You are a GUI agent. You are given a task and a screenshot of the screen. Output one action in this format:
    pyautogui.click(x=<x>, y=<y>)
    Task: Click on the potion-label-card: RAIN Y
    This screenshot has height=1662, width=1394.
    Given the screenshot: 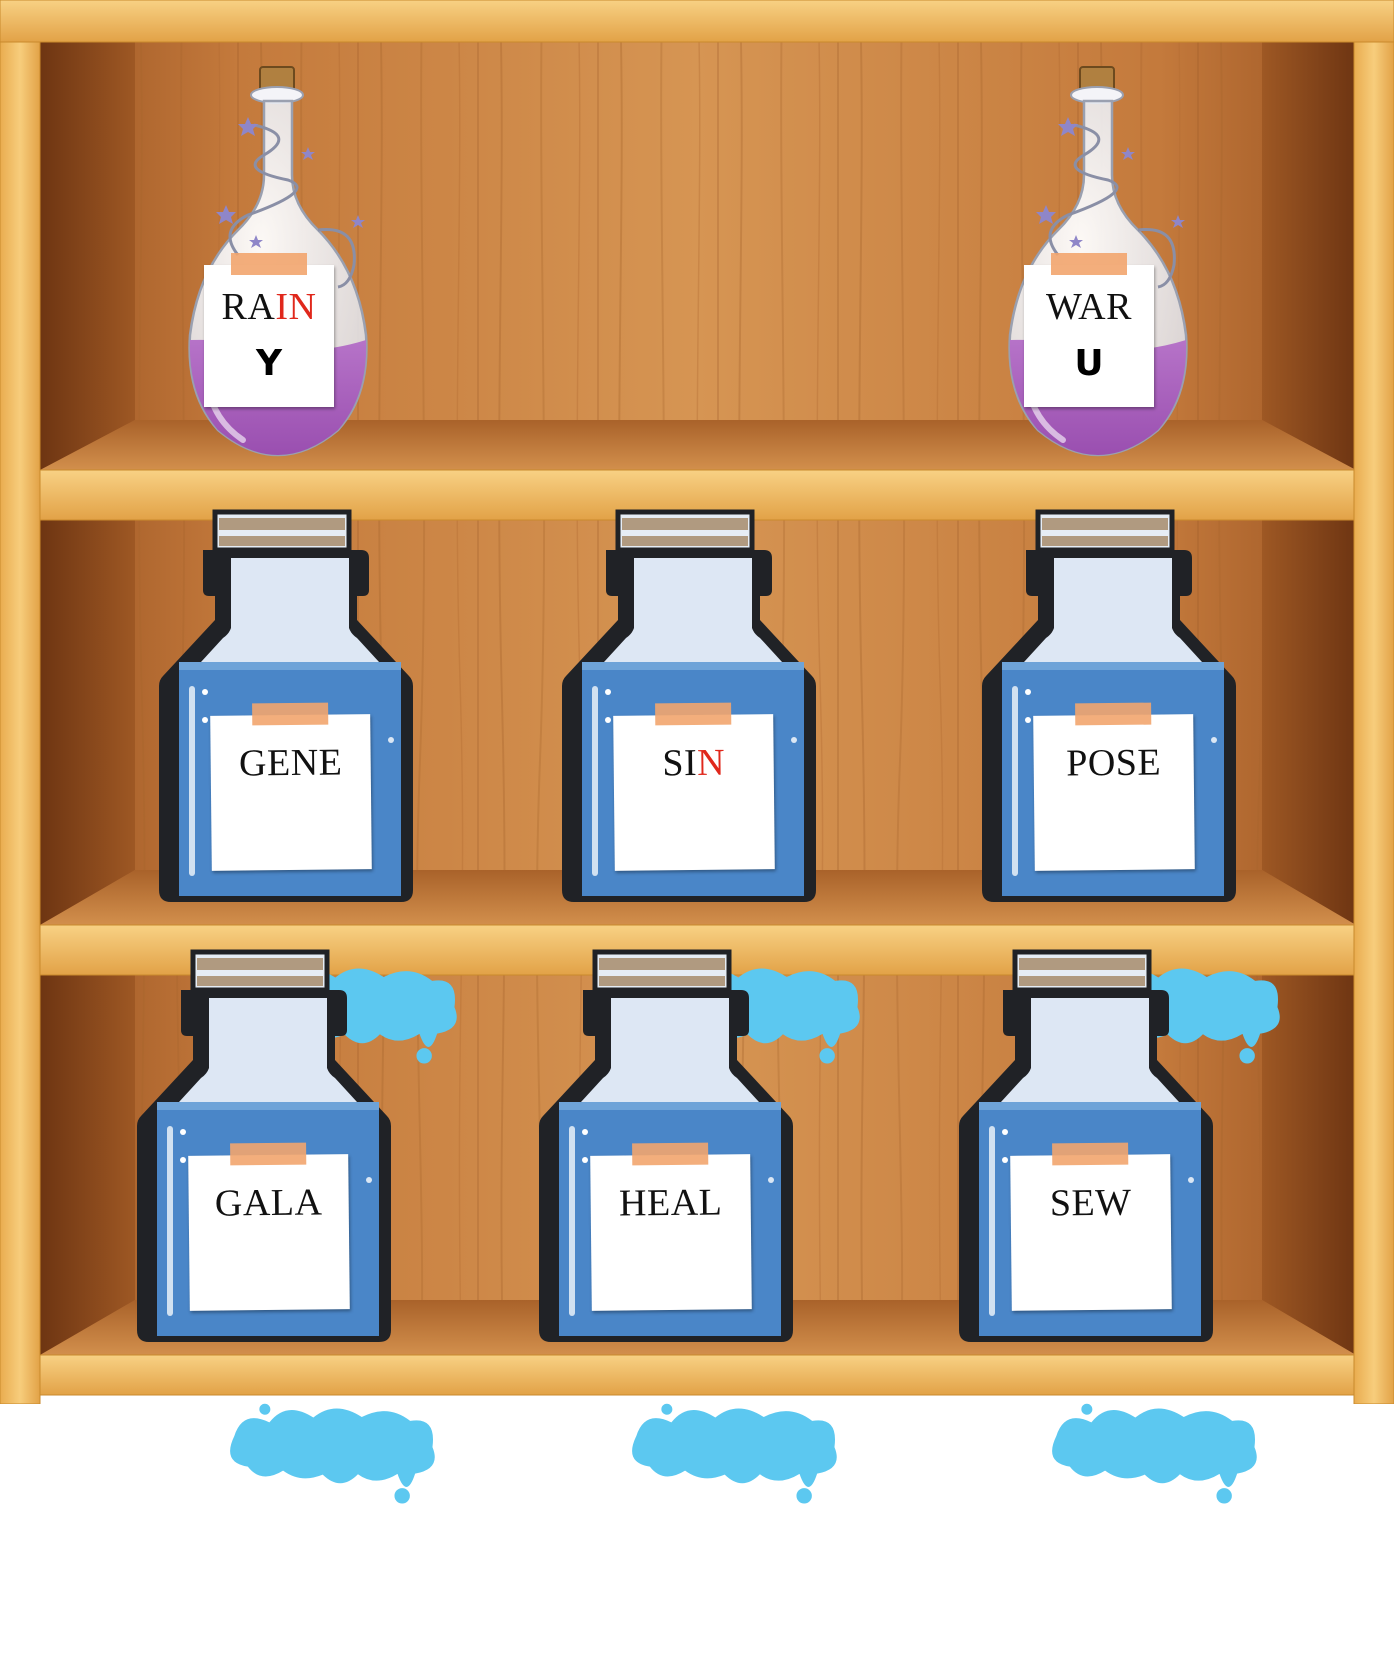 What is the action you would take?
    pyautogui.click(x=269, y=336)
    